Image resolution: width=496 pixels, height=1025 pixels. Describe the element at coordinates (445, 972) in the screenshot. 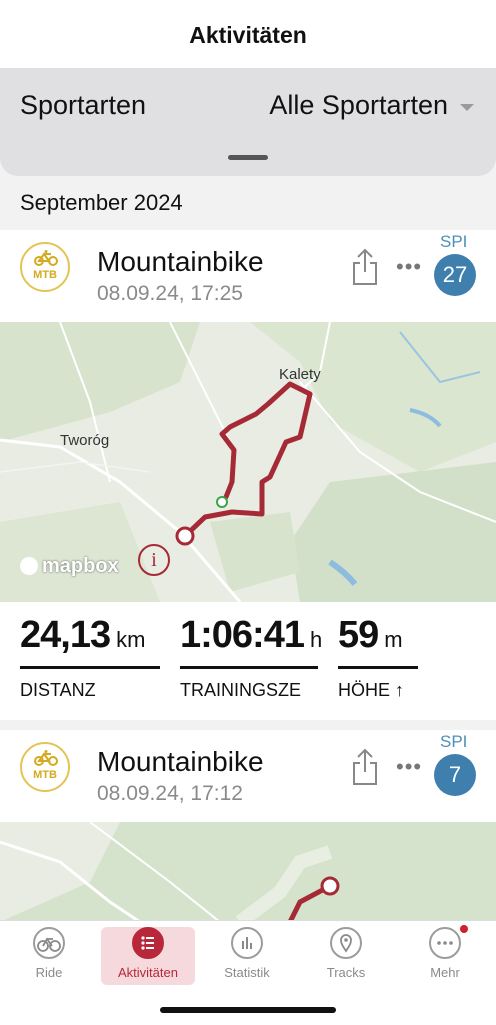

I see `tab-label: Mehr` at that location.